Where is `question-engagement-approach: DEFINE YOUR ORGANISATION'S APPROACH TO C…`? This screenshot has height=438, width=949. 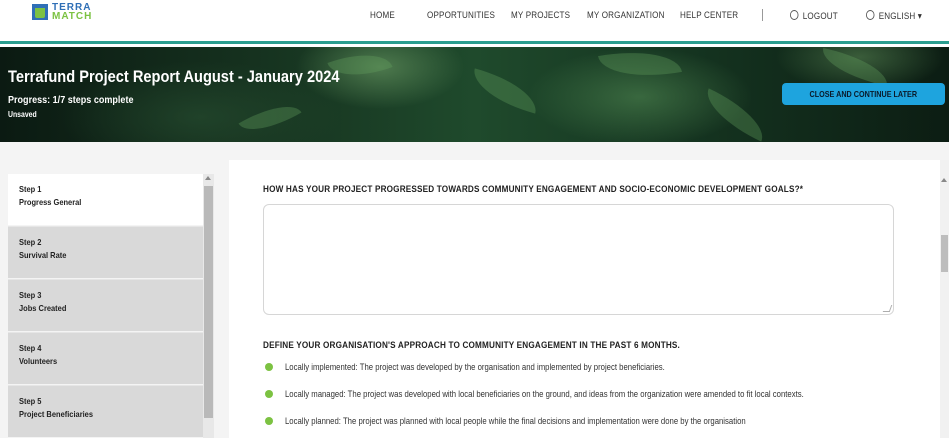 question-engagement-approach: DEFINE YOUR ORGANISATION'S APPROACH TO C… is located at coordinates (471, 345).